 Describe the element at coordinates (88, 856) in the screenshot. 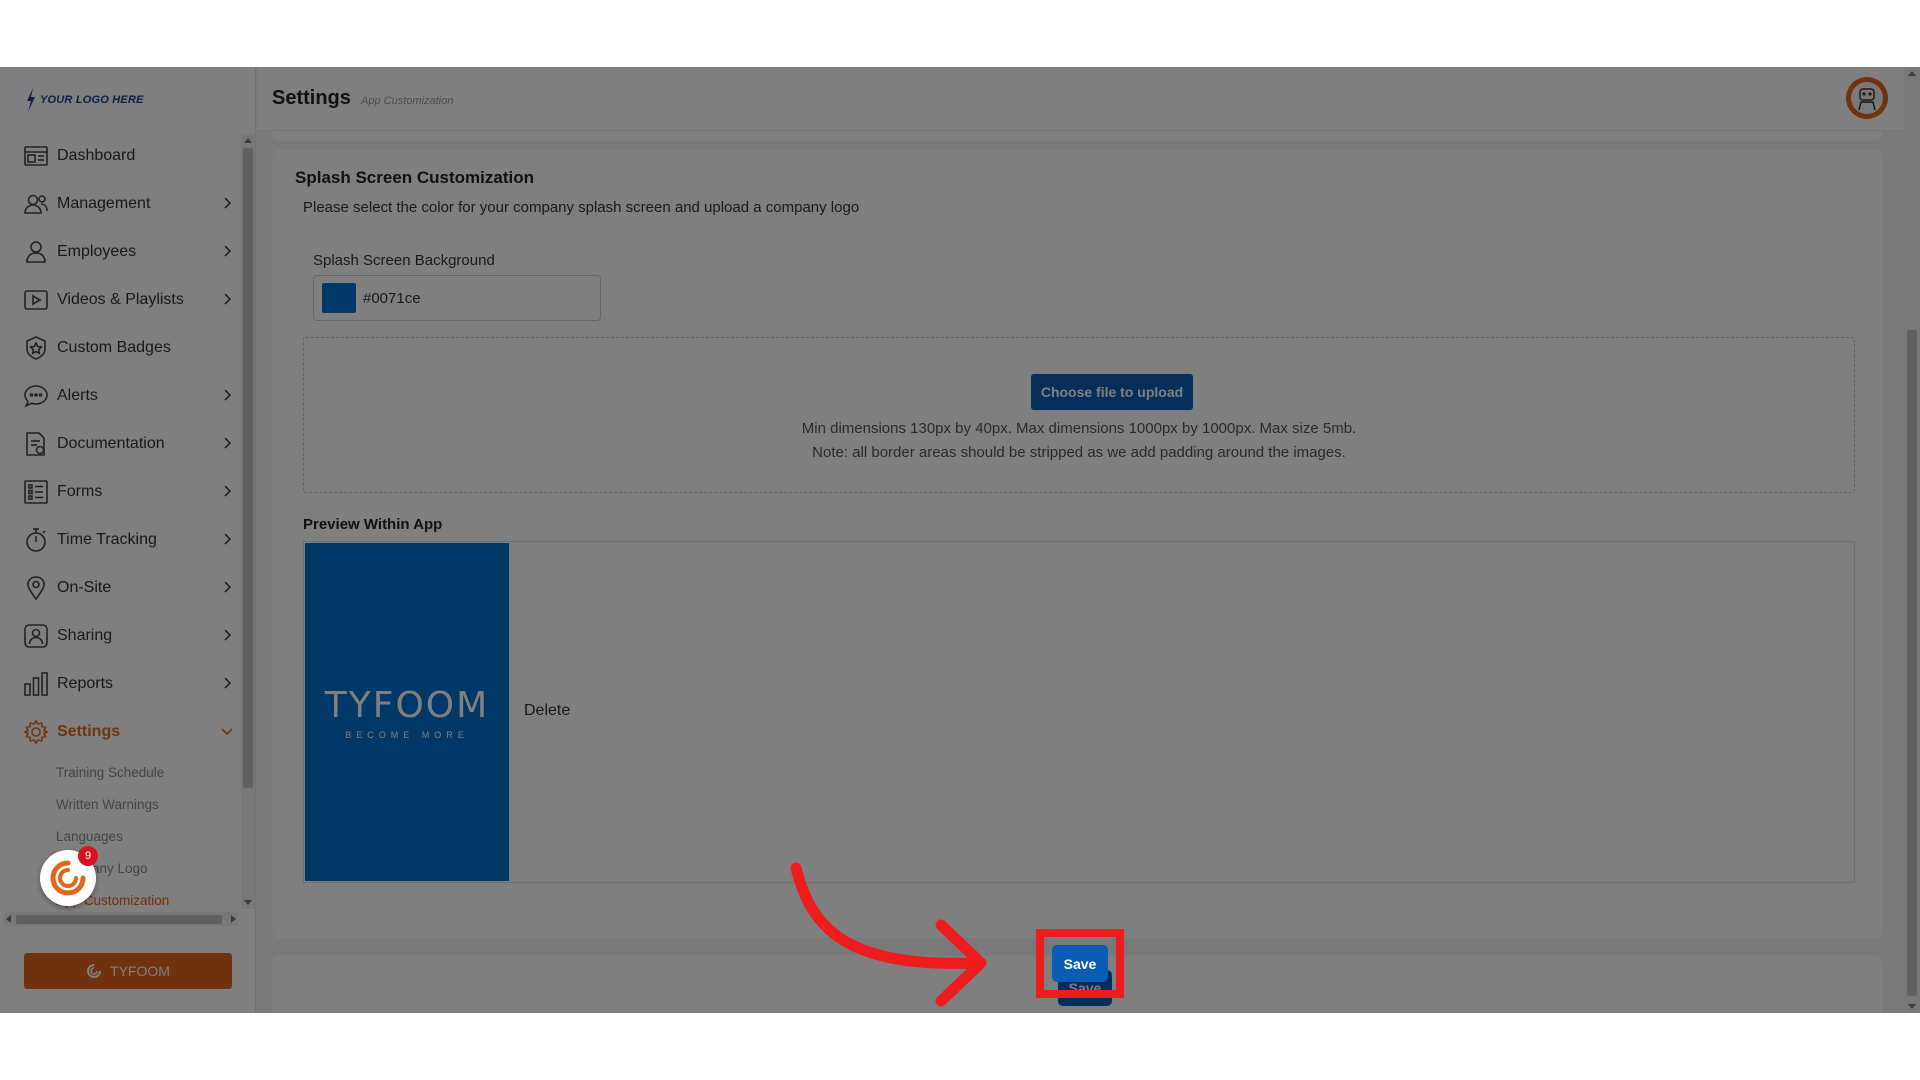

I see `notification-badge: 9` at that location.